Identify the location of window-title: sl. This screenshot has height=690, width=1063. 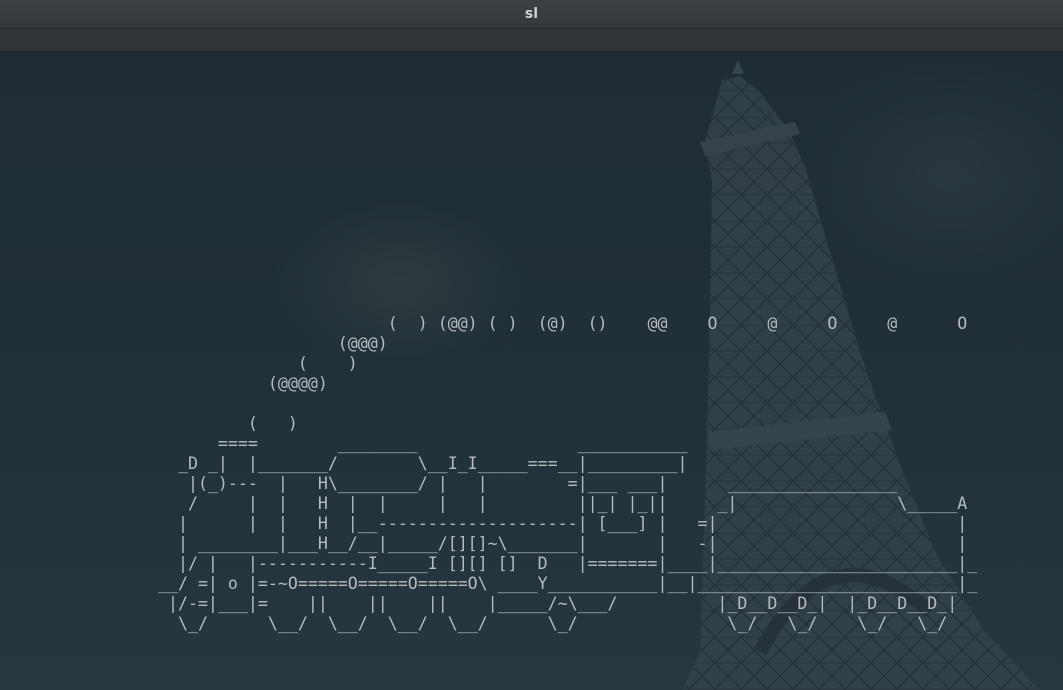
(531, 14).